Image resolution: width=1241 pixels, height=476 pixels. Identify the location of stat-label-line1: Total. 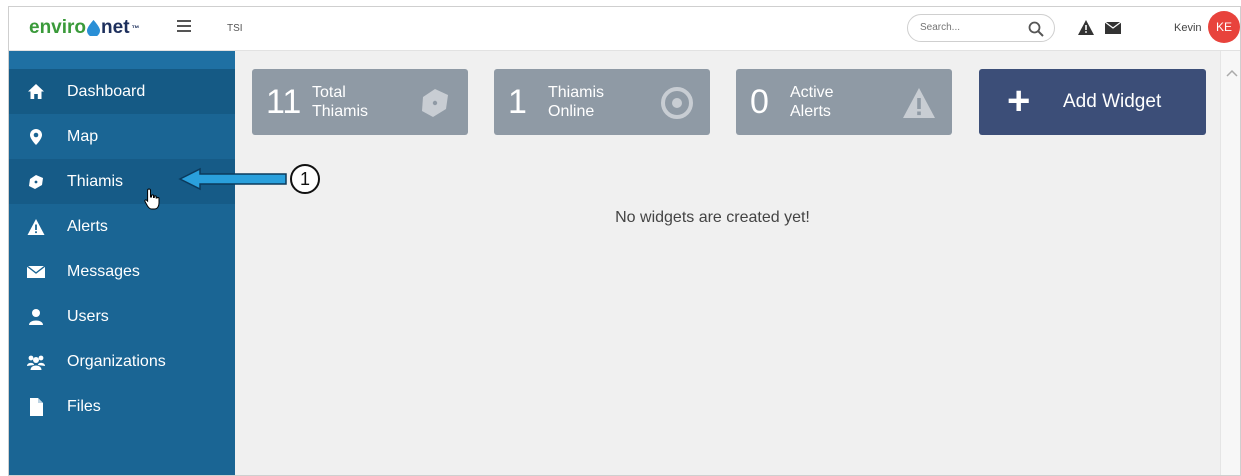
(329, 92).